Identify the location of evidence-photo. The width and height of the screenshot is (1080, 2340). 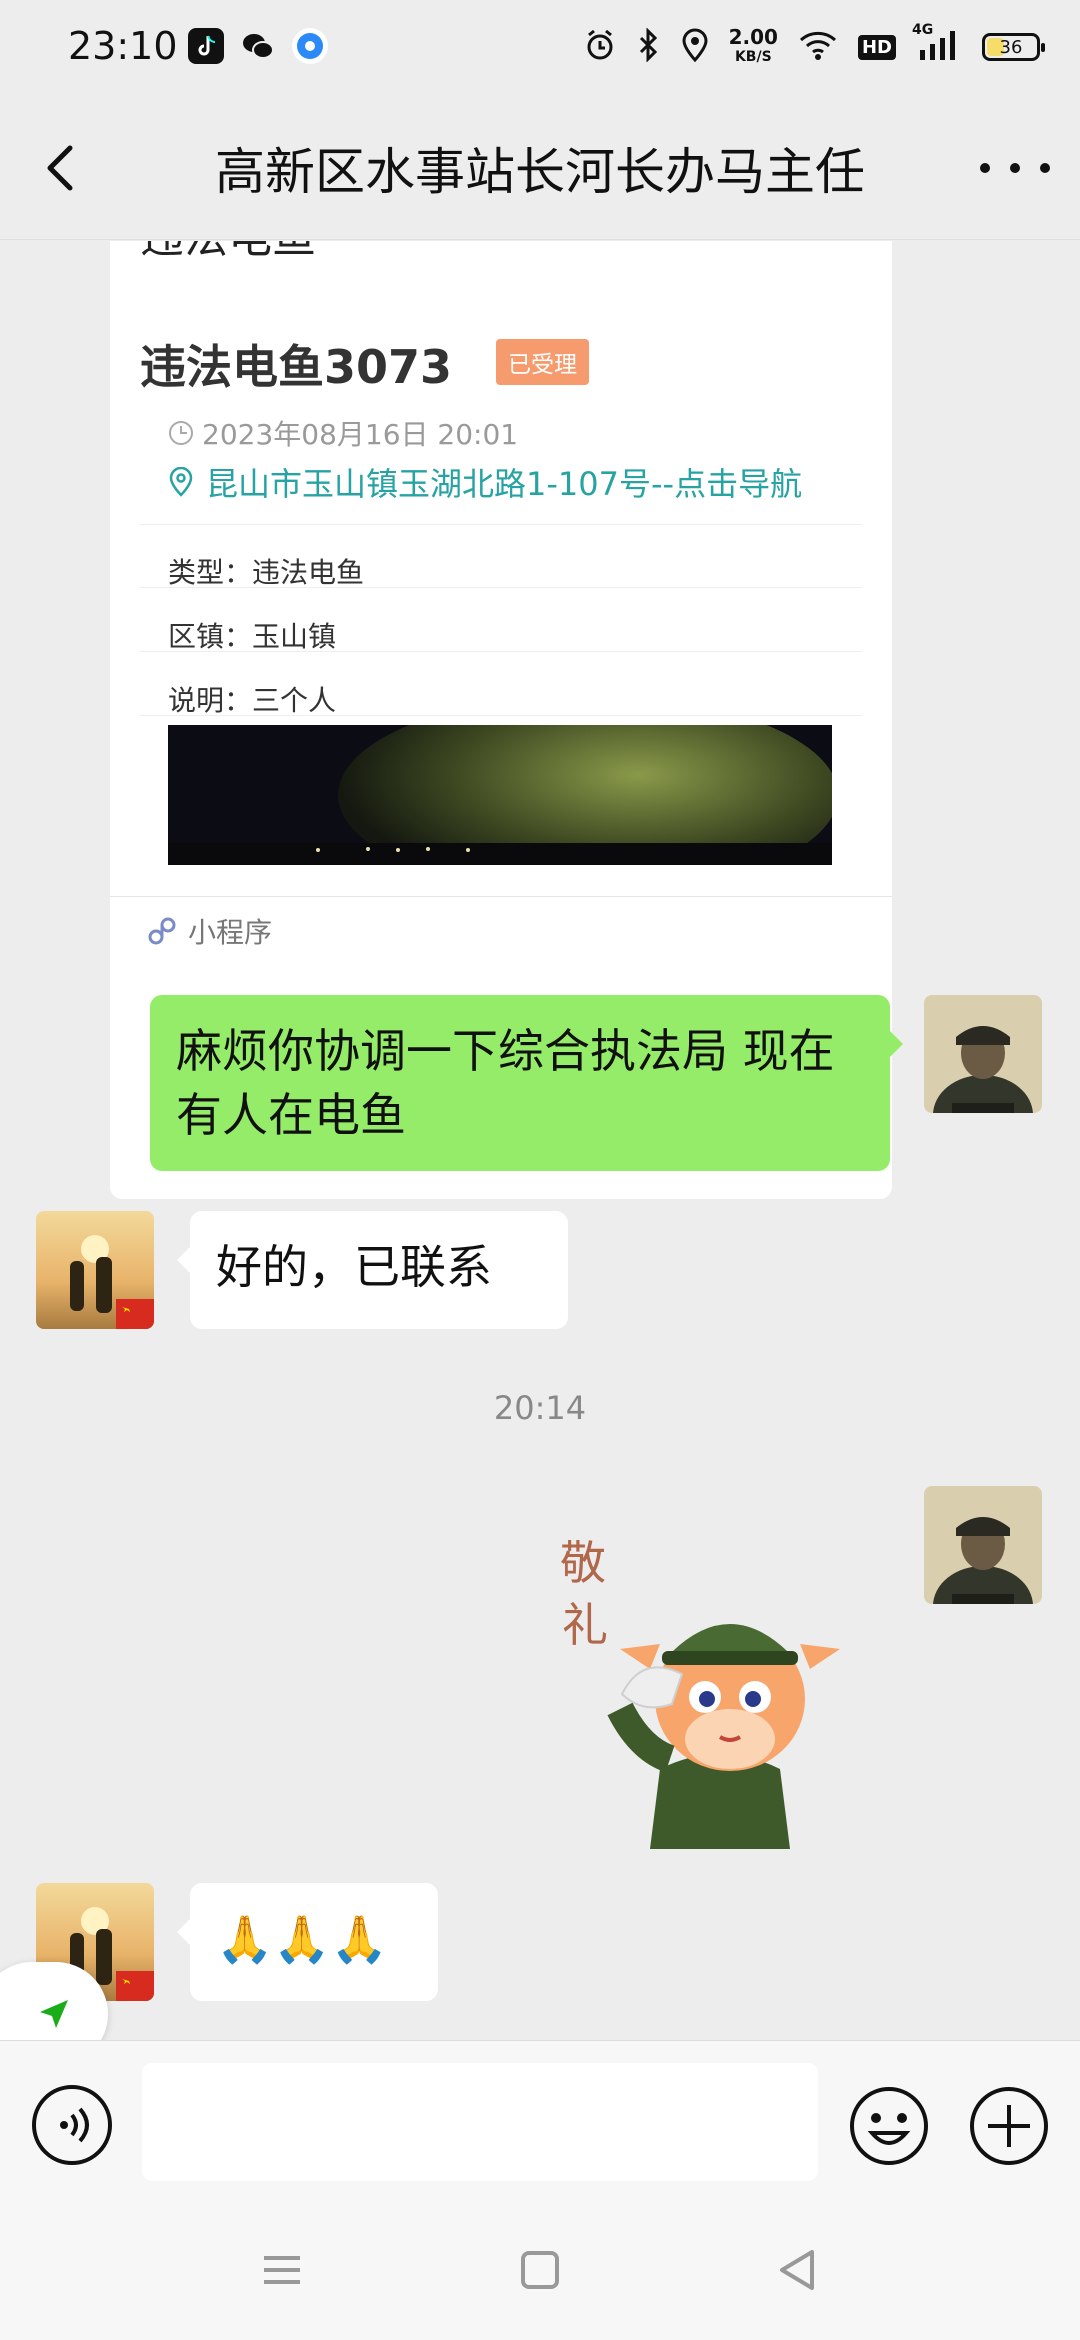
(500, 795).